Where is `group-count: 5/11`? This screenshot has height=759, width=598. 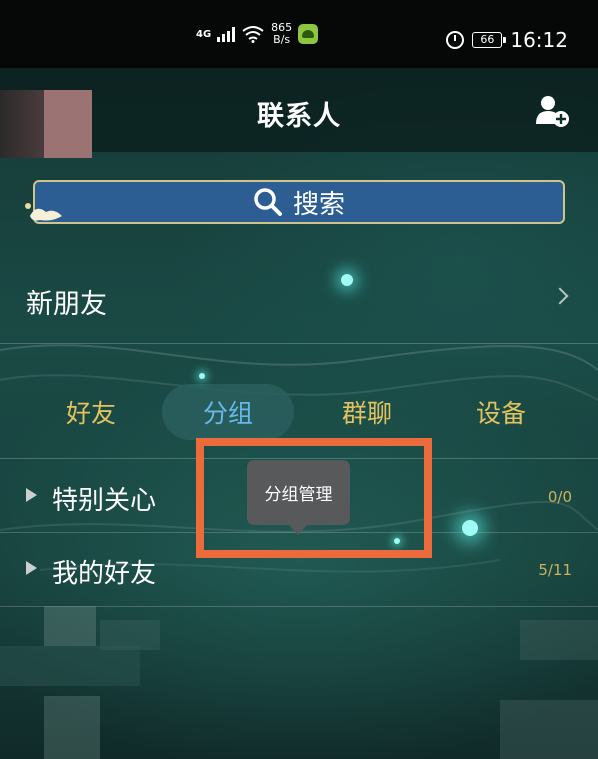
group-count: 5/11 is located at coordinates (555, 570).